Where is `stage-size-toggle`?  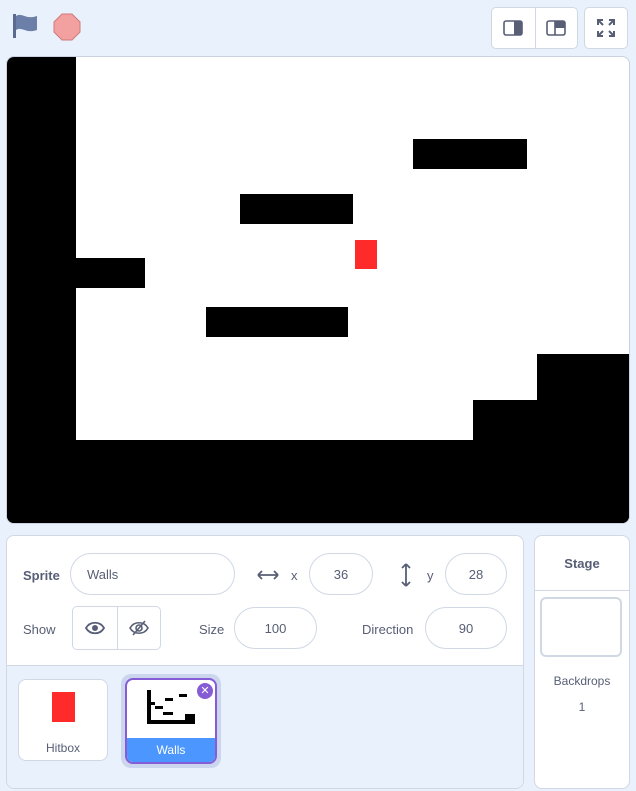
stage-size-toggle is located at coordinates (534, 28).